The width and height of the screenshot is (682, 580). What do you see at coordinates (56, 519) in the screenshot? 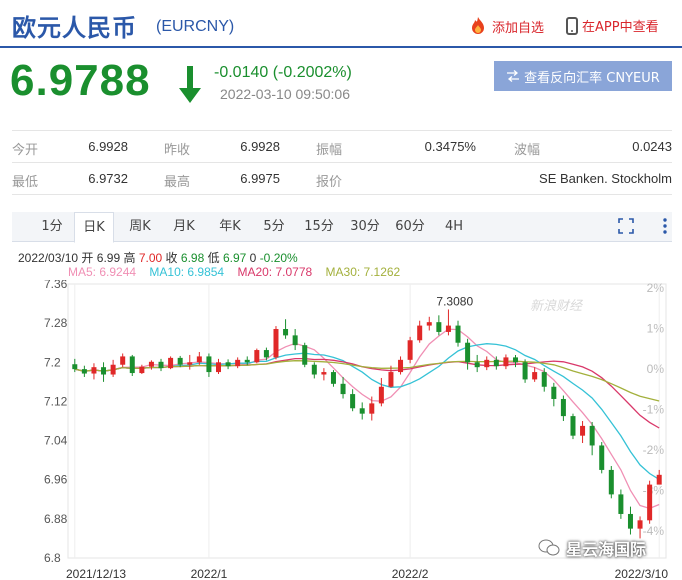
I see `y-tick-label: 6.88` at bounding box center [56, 519].